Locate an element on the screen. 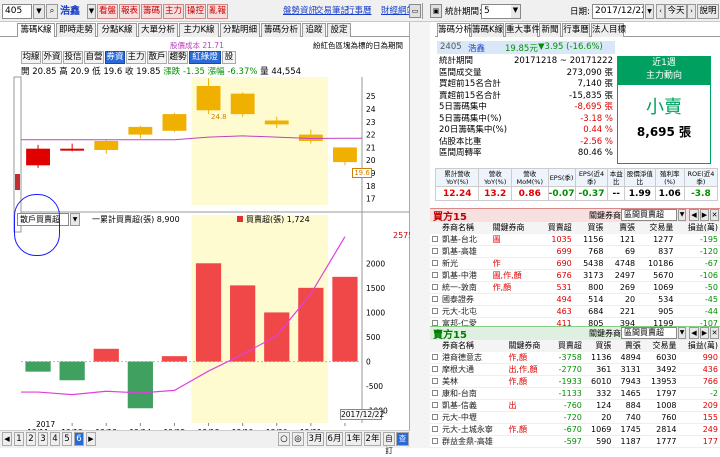 This screenshot has height=457, width=720. rtab-targets: 法人目標 is located at coordinates (607, 30).